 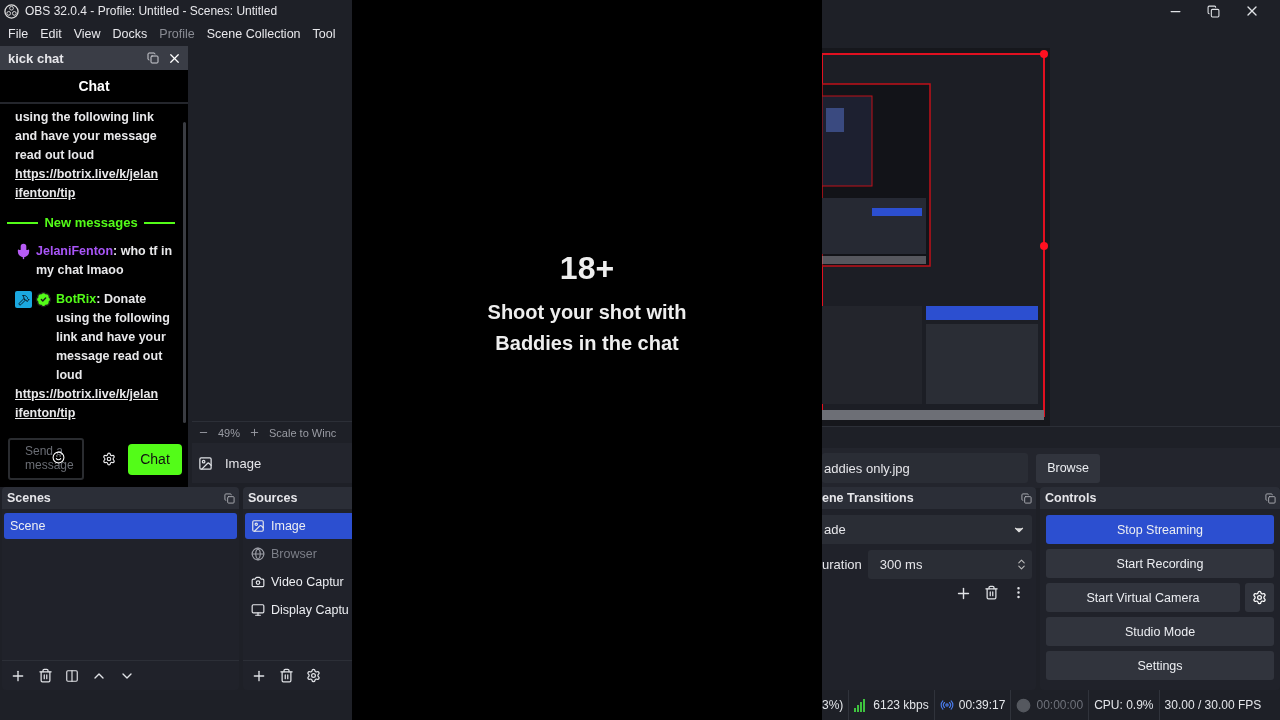 What do you see at coordinates (273, 498) in the screenshot?
I see `panel-title: Sources` at bounding box center [273, 498].